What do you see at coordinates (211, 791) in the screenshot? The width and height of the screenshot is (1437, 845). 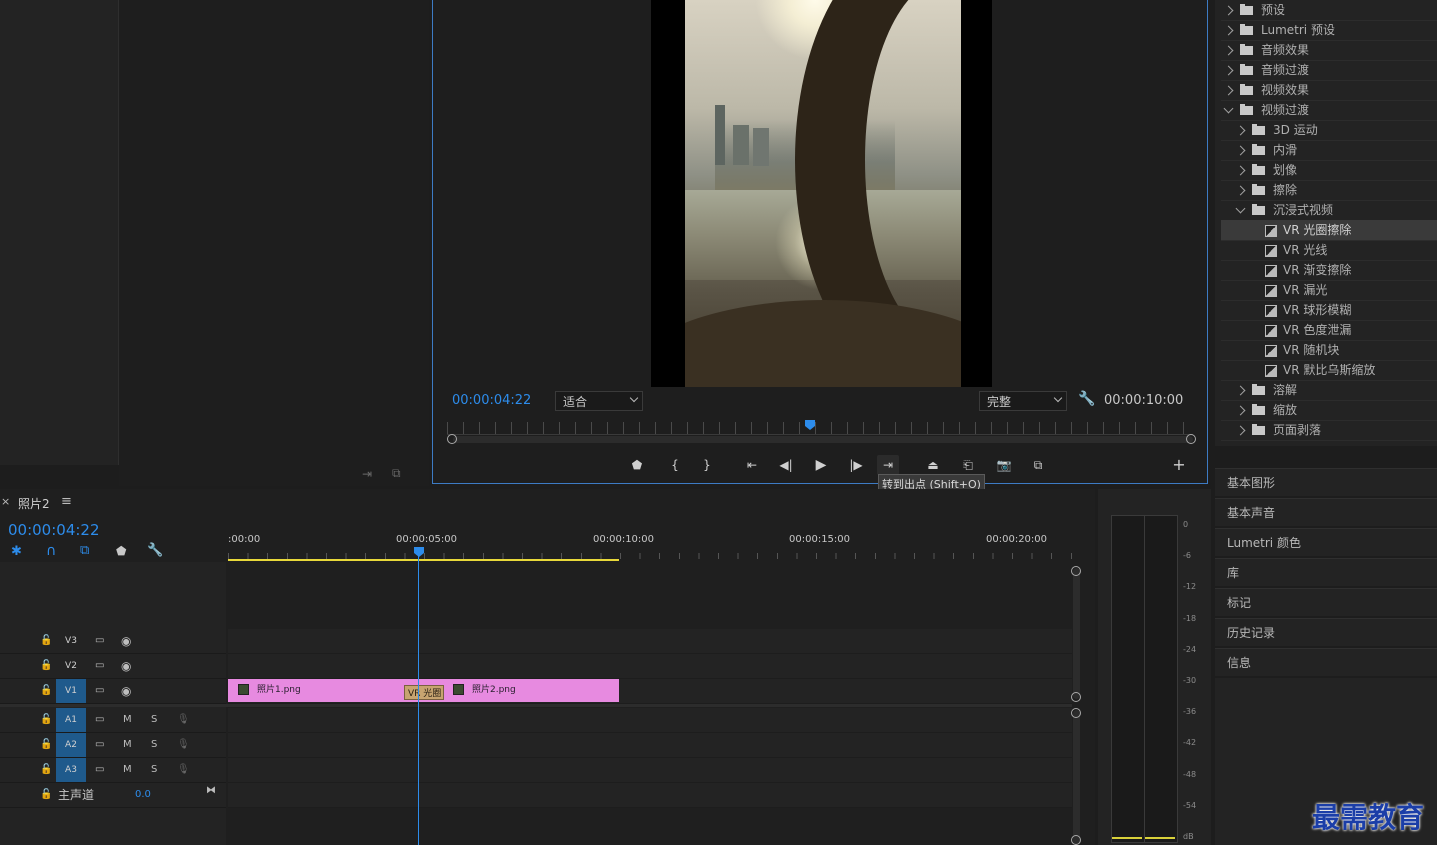 I see `keyframe-nav-icon: ⧓` at bounding box center [211, 791].